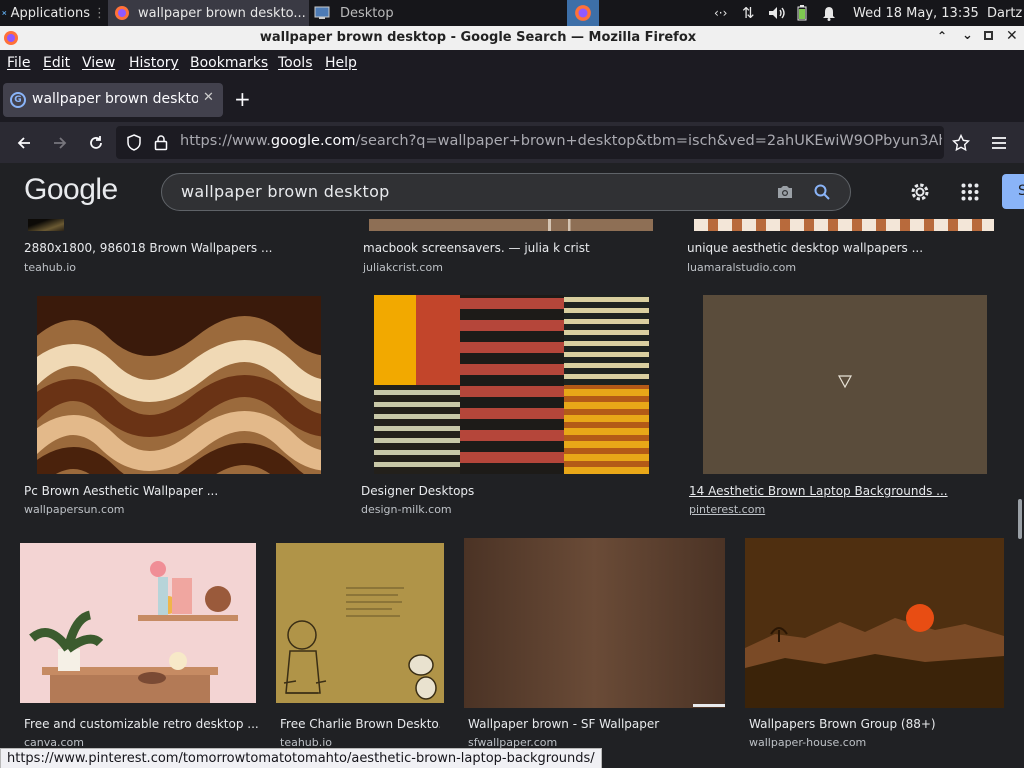  What do you see at coordinates (741, 267) in the screenshot?
I see `result-source: luamaralstudio.com` at bounding box center [741, 267].